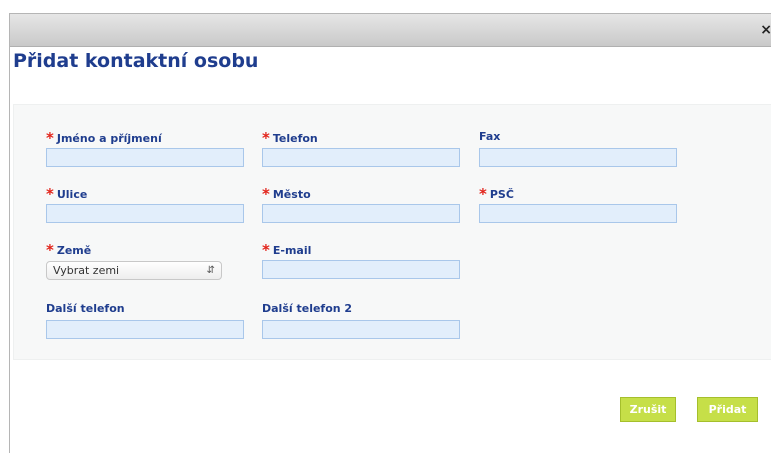 Image resolution: width=771 pixels, height=453 pixels. I want to click on zip-label-text: PSČ, so click(501, 194).